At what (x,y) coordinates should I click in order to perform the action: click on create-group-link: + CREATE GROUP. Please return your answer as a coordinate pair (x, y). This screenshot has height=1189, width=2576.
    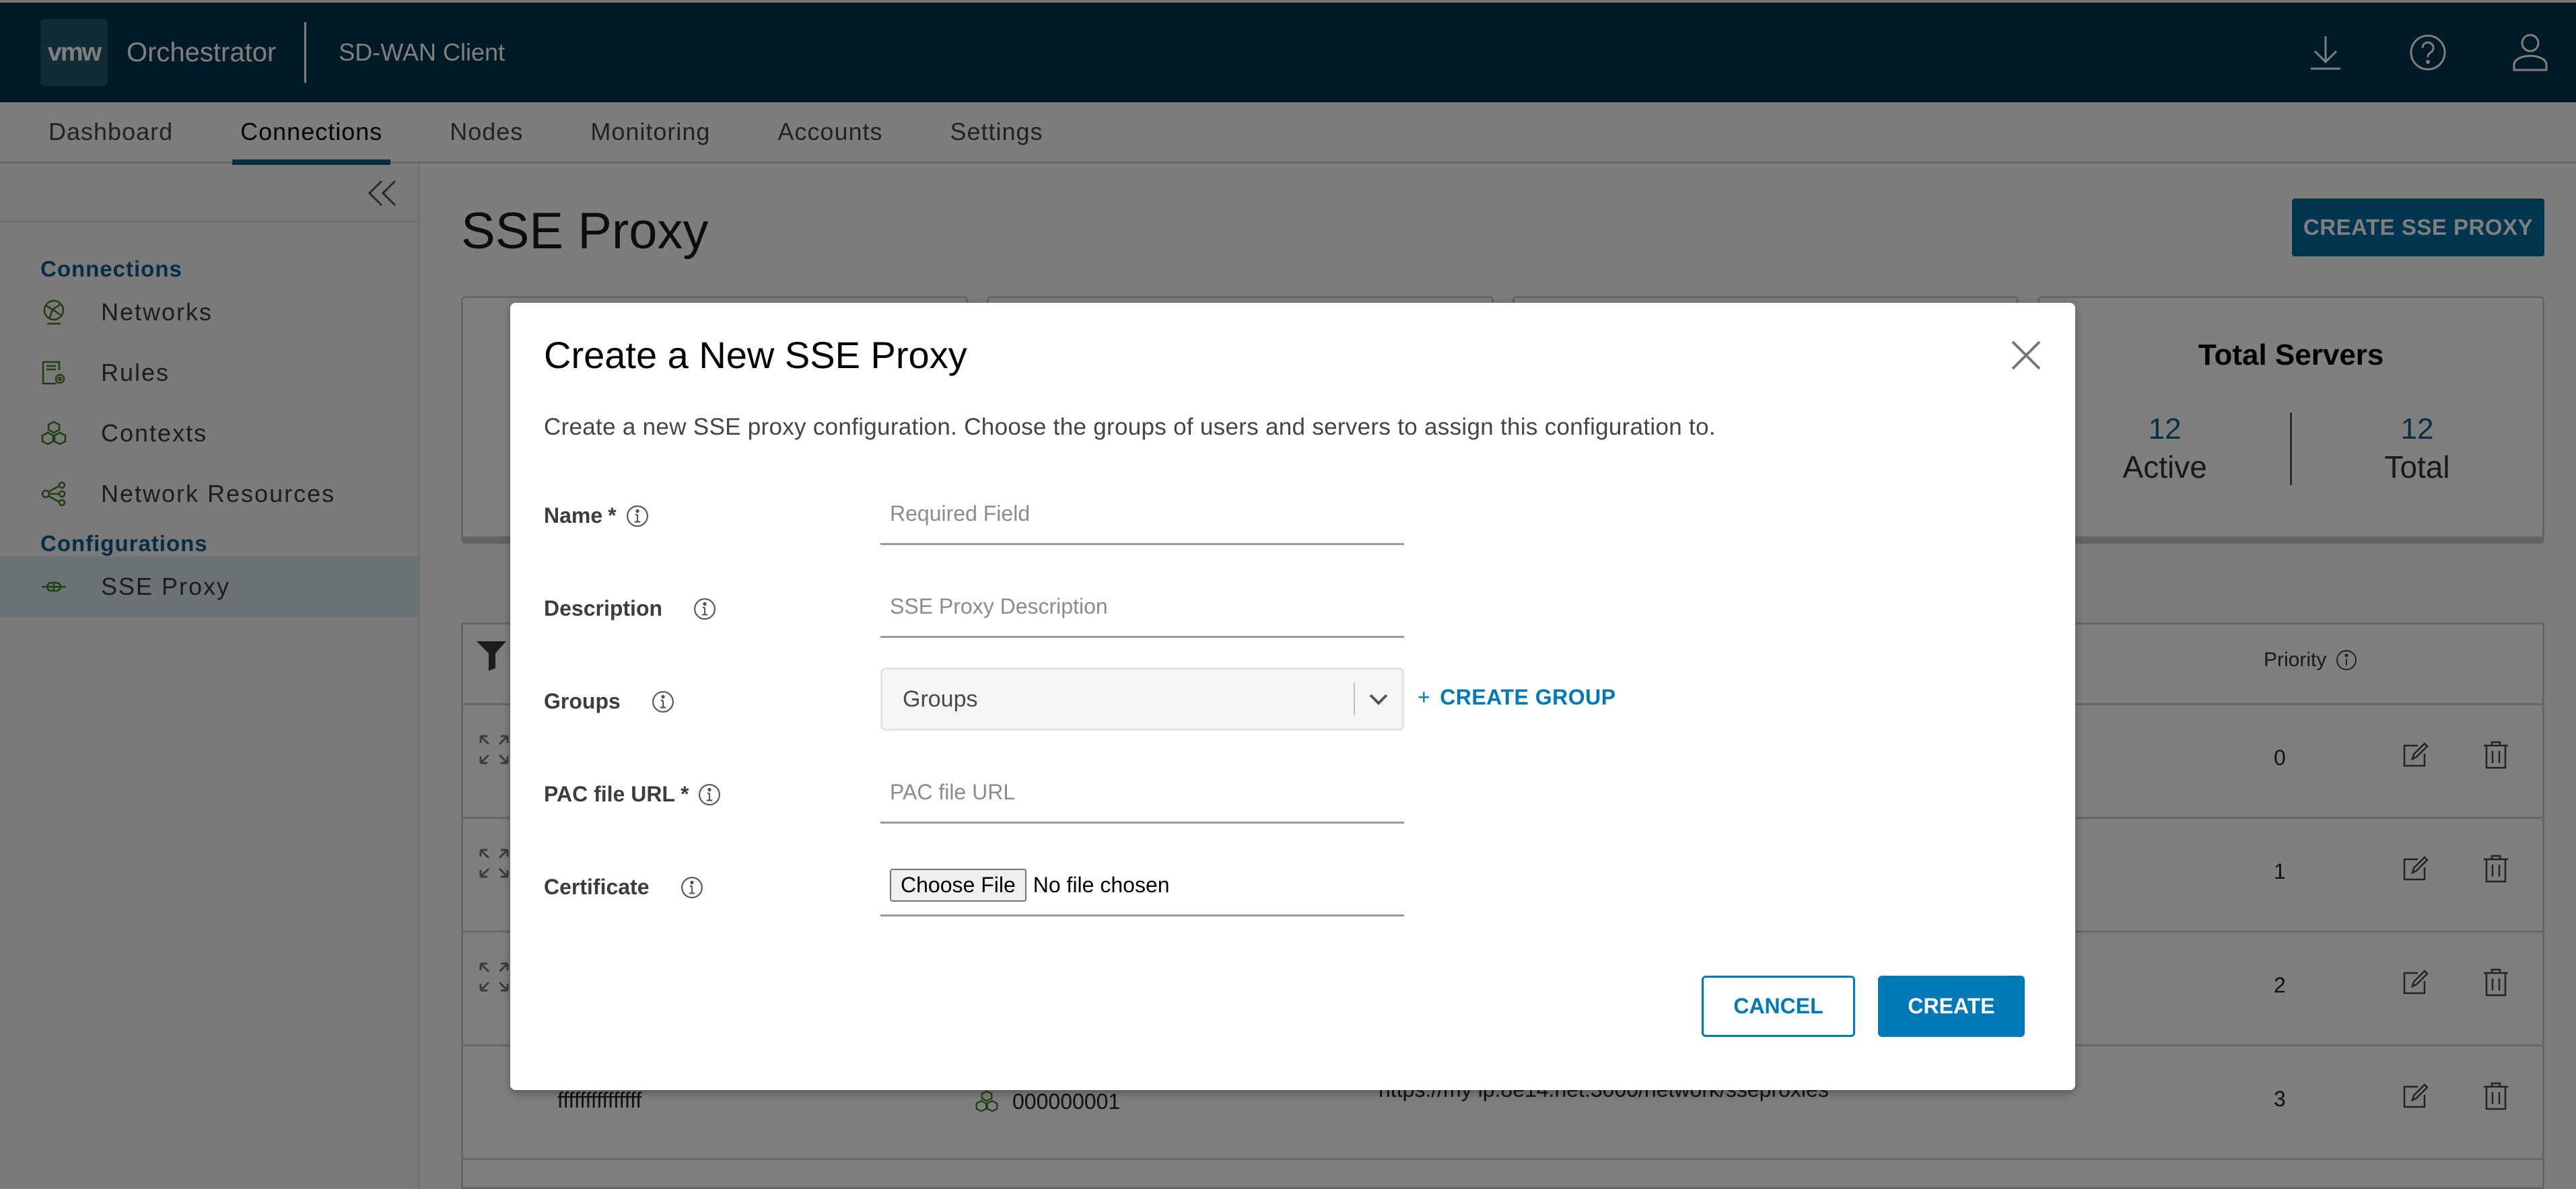
    Looking at the image, I should click on (1517, 697).